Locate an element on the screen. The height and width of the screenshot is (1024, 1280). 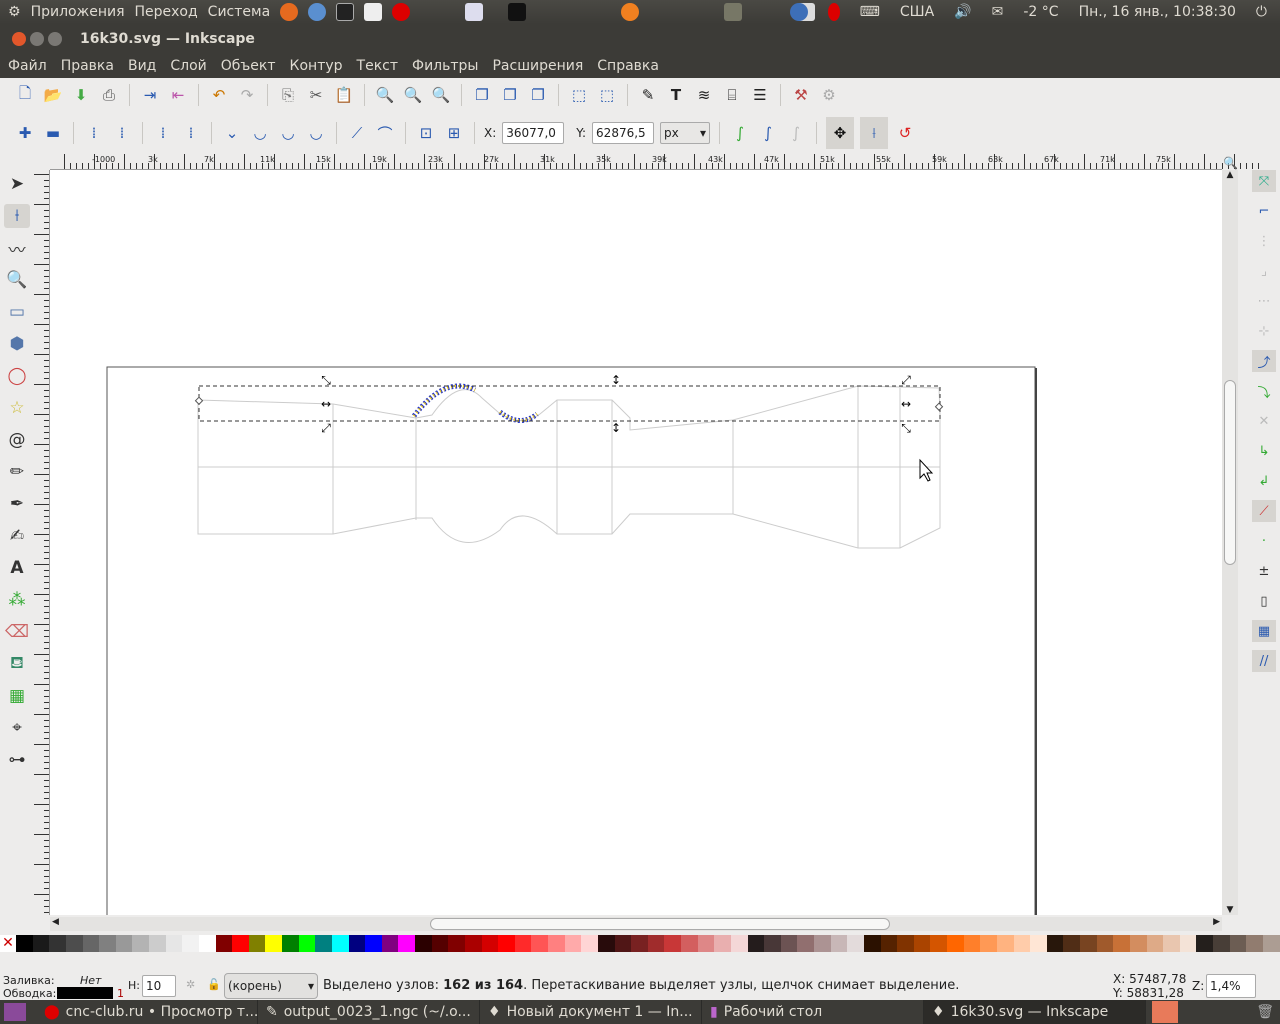
delete-segment-icon: ⁞ is located at coordinates (191, 133).